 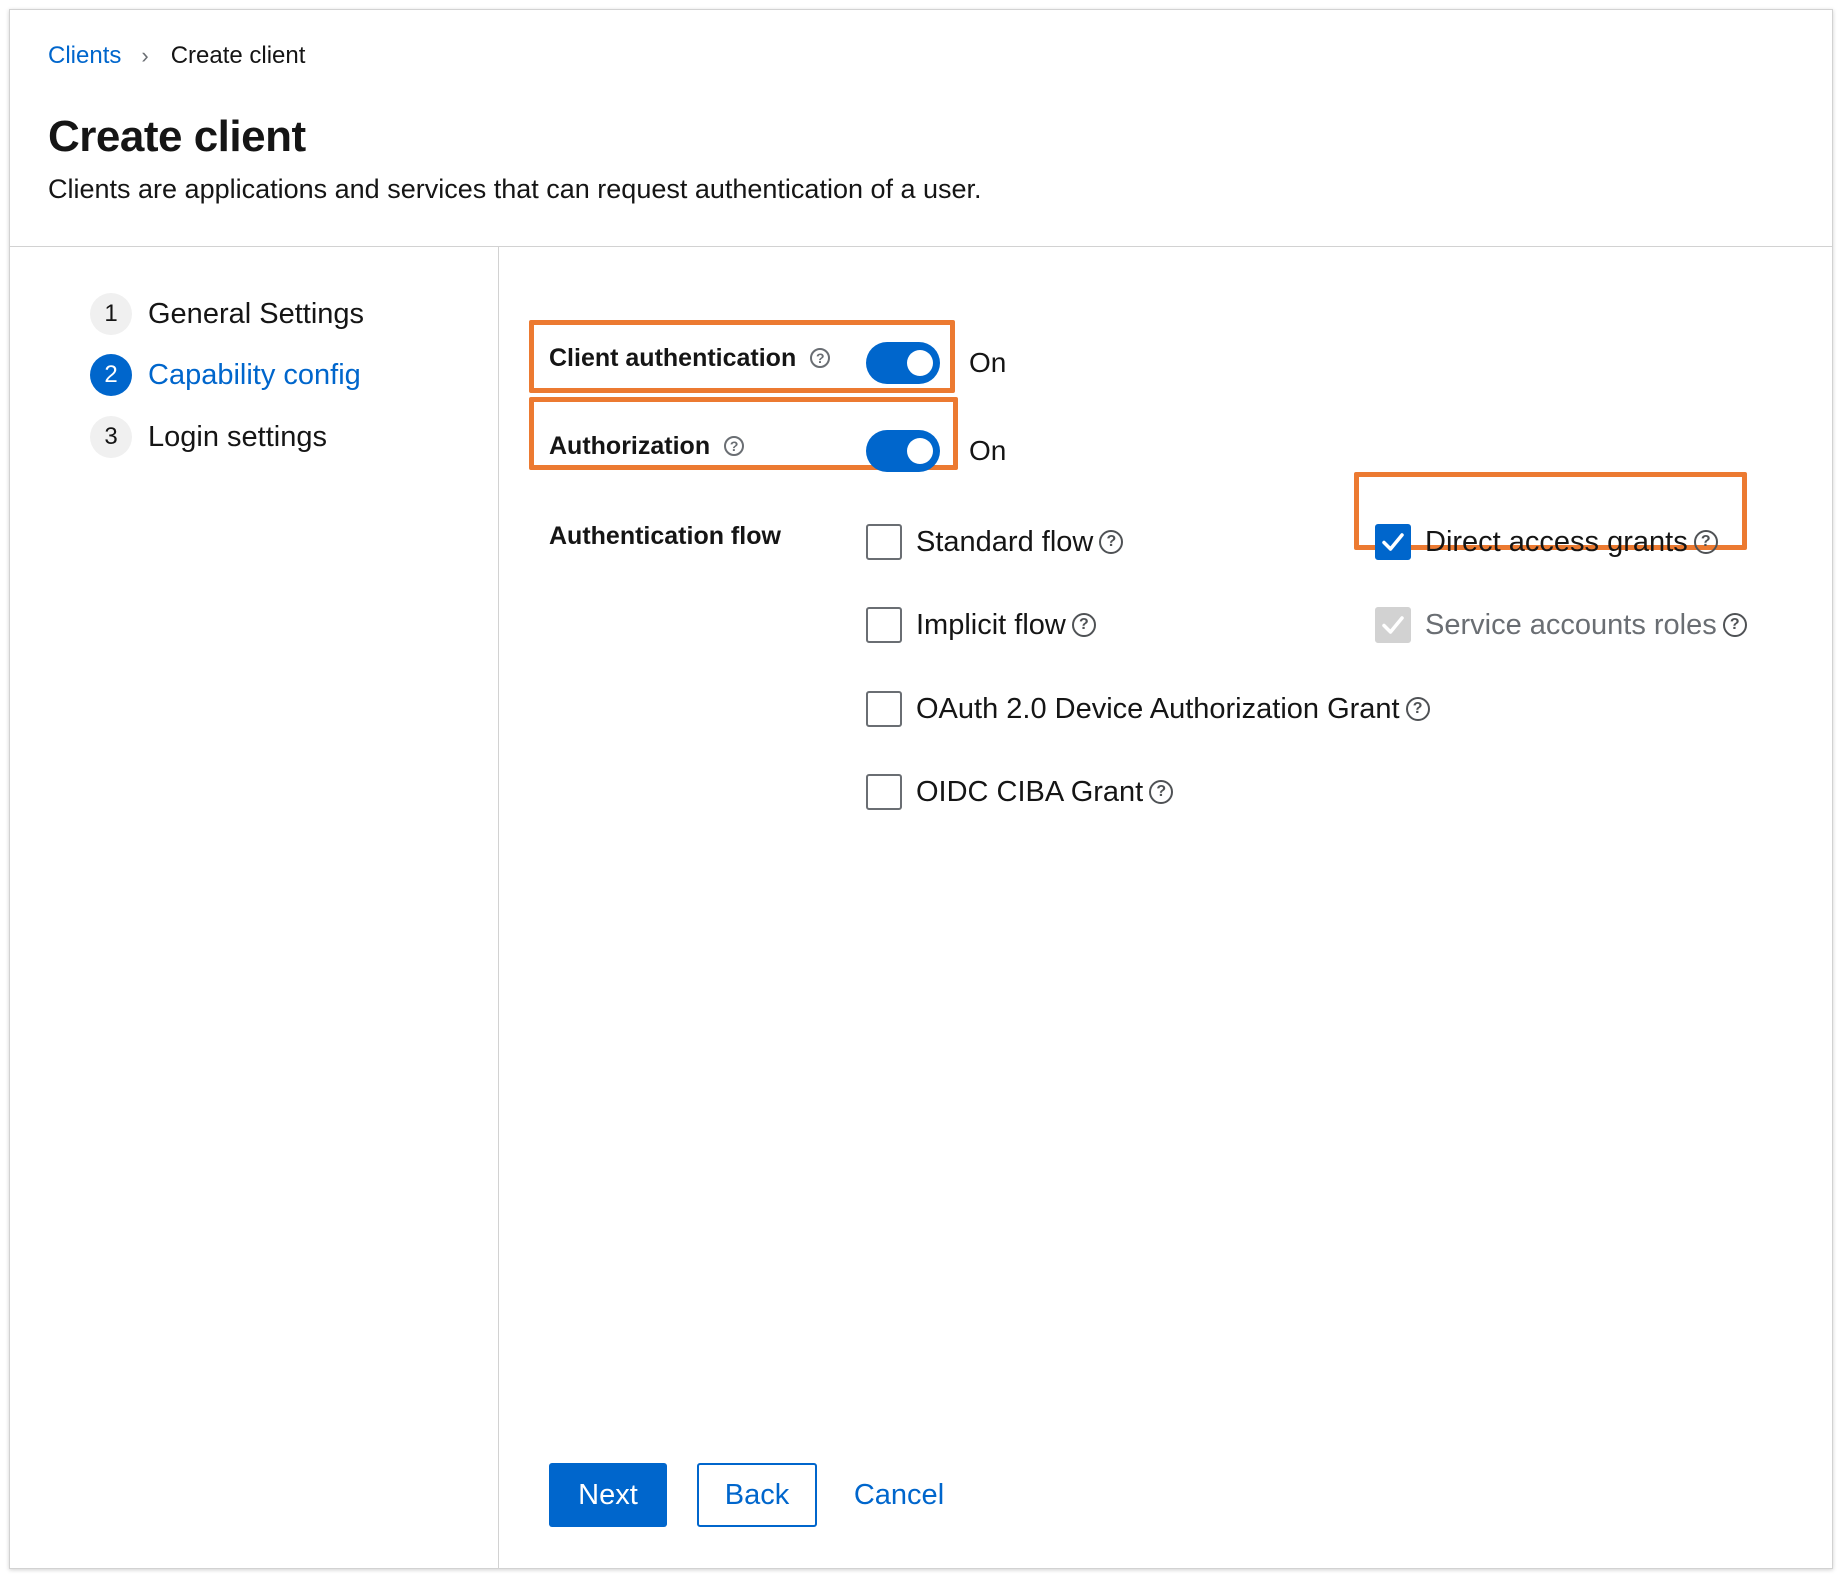 I want to click on step-number: 1, so click(x=111, y=314).